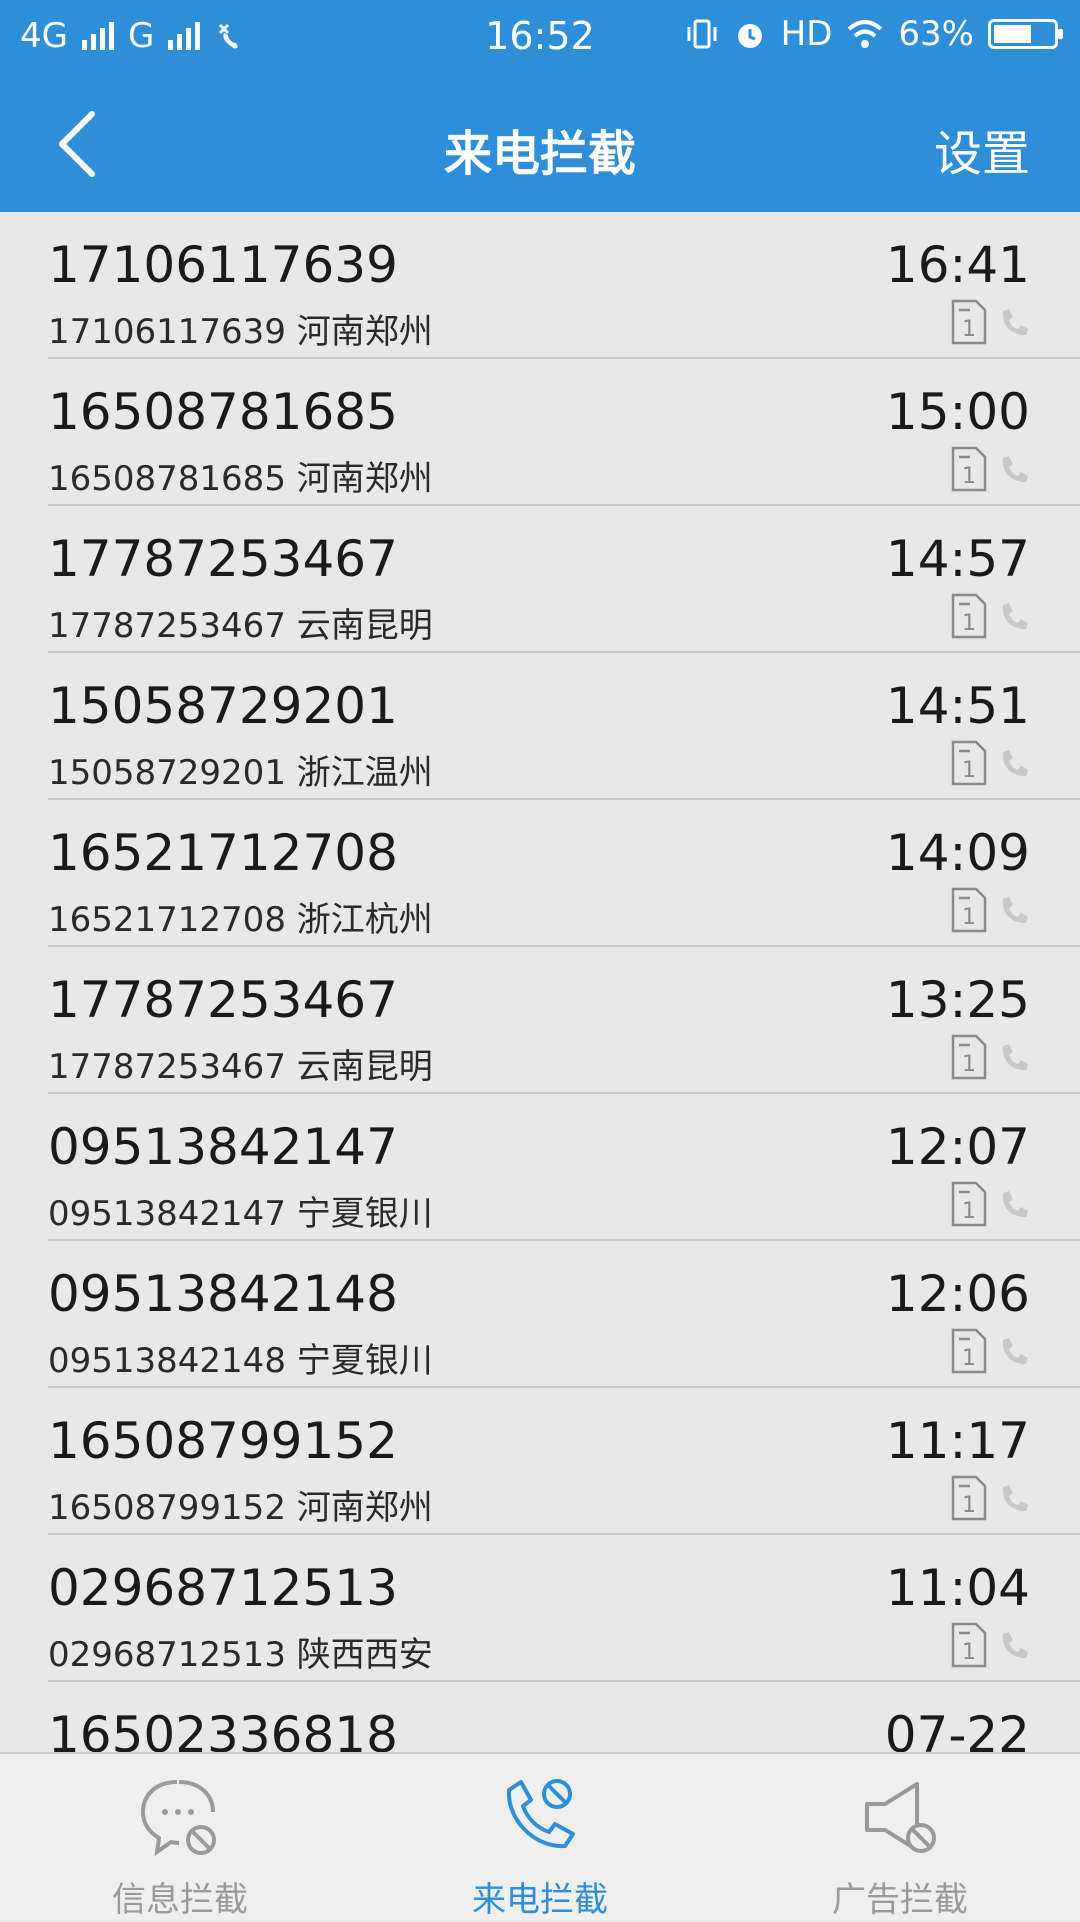 This screenshot has height=1922, width=1080. What do you see at coordinates (957, 706) in the screenshot?
I see `call-time: 14:51` at bounding box center [957, 706].